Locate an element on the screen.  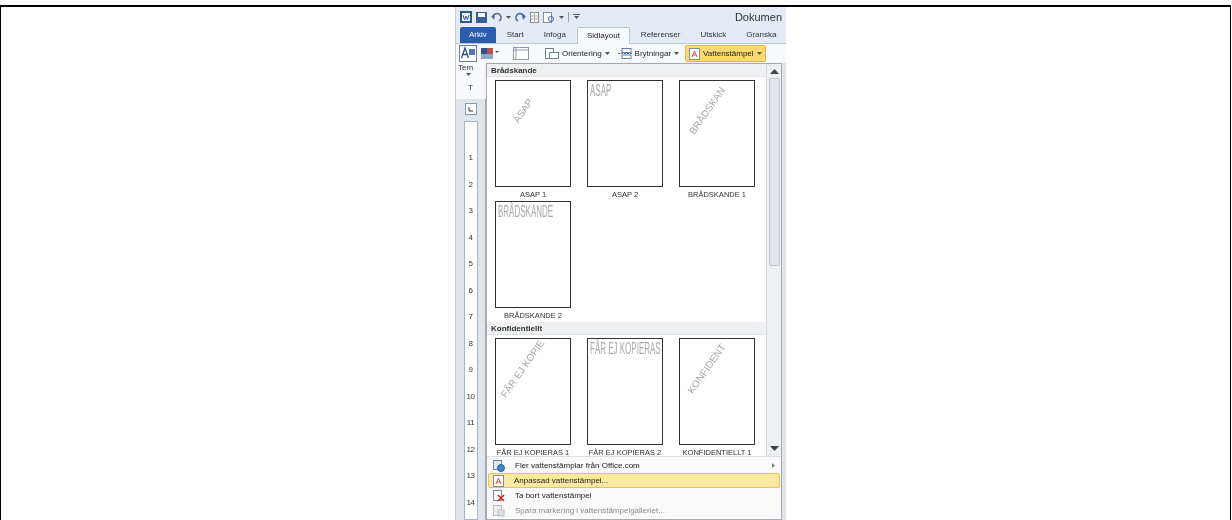
remove-watermark-icon is located at coordinates (499, 495).